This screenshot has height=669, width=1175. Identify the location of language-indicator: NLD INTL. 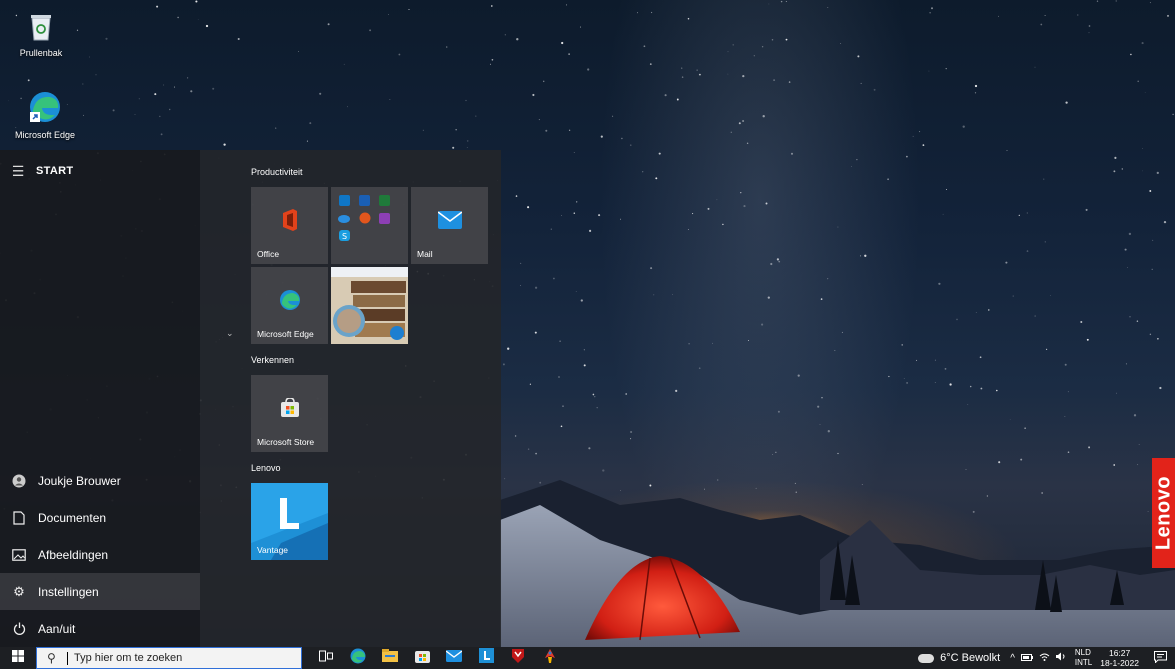
(1083, 658).